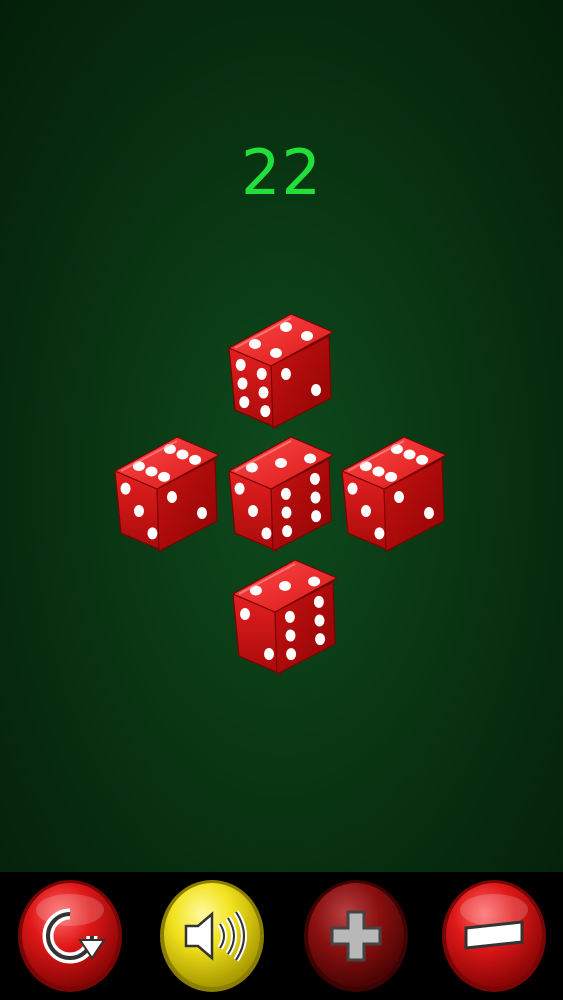  I want to click on rotate-icon, so click(70, 936).